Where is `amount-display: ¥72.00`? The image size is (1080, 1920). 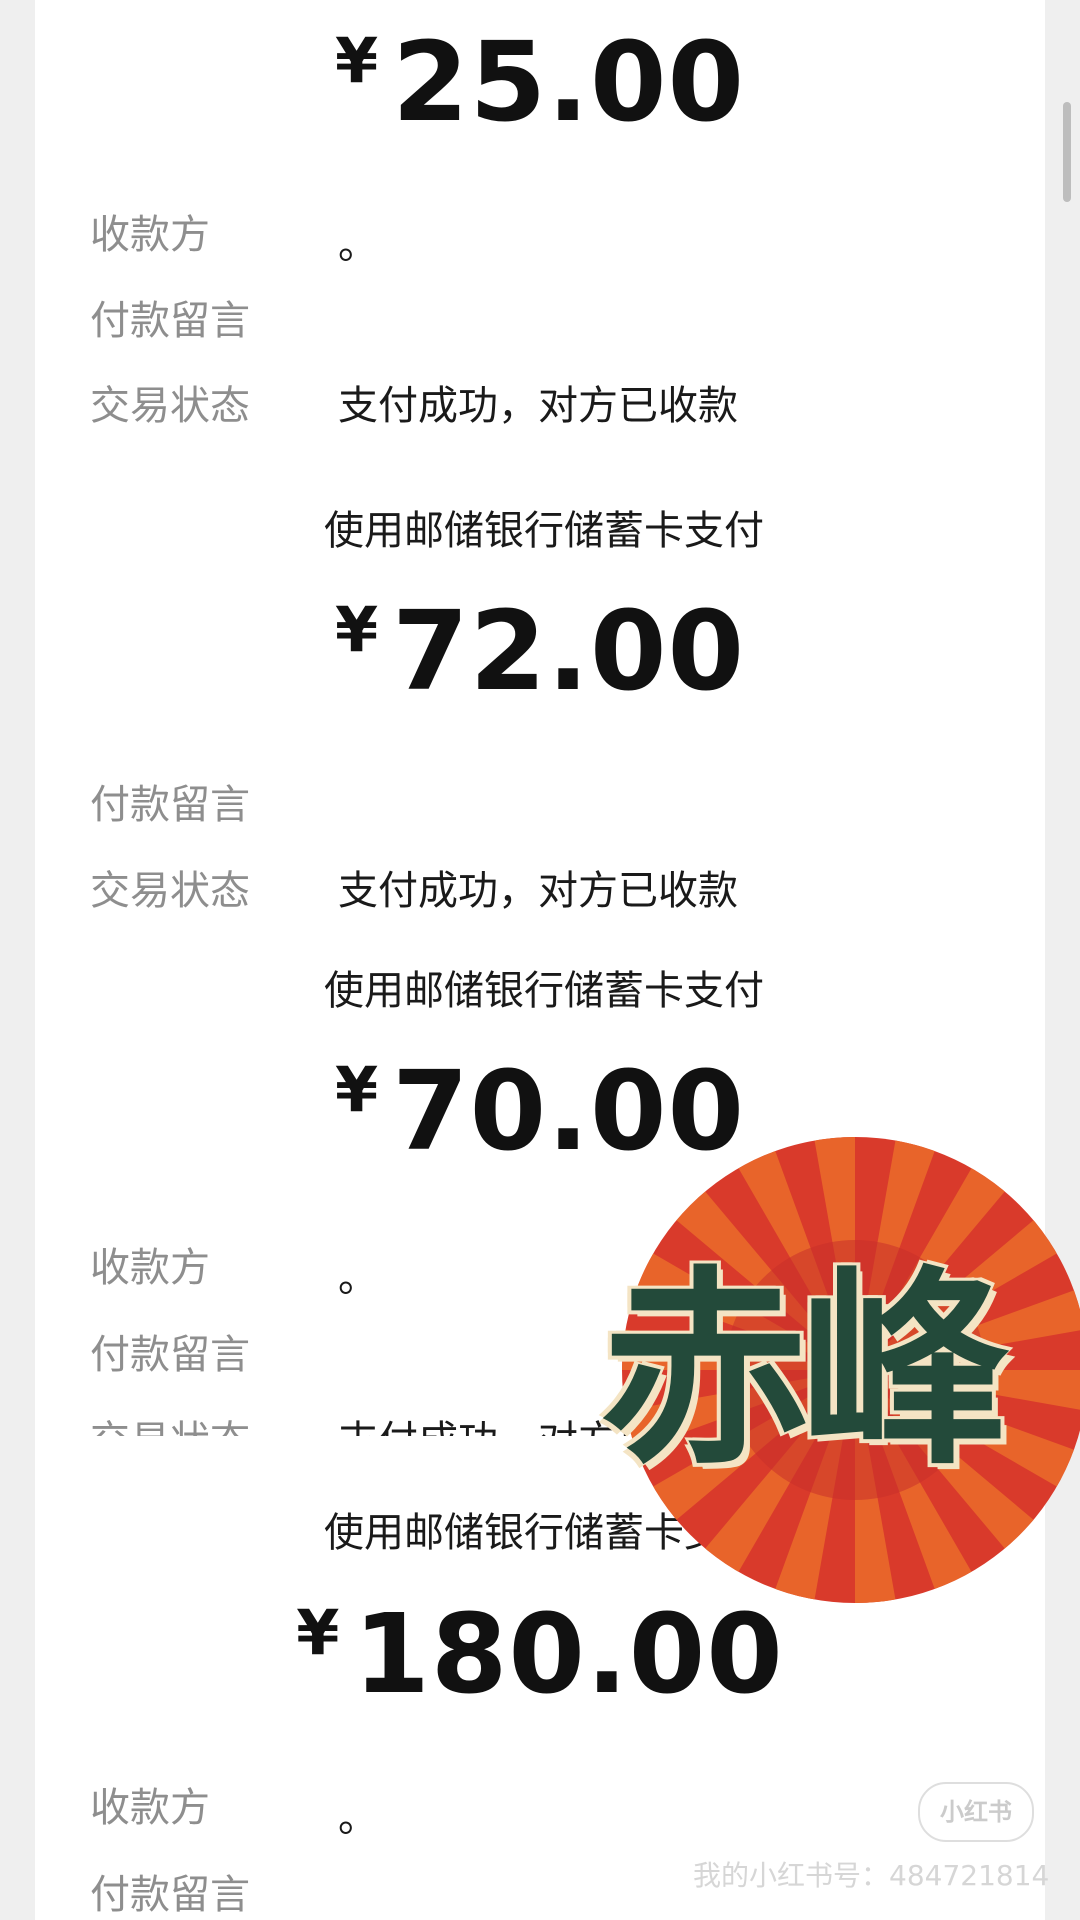 amount-display: ¥72.00 is located at coordinates (540, 651).